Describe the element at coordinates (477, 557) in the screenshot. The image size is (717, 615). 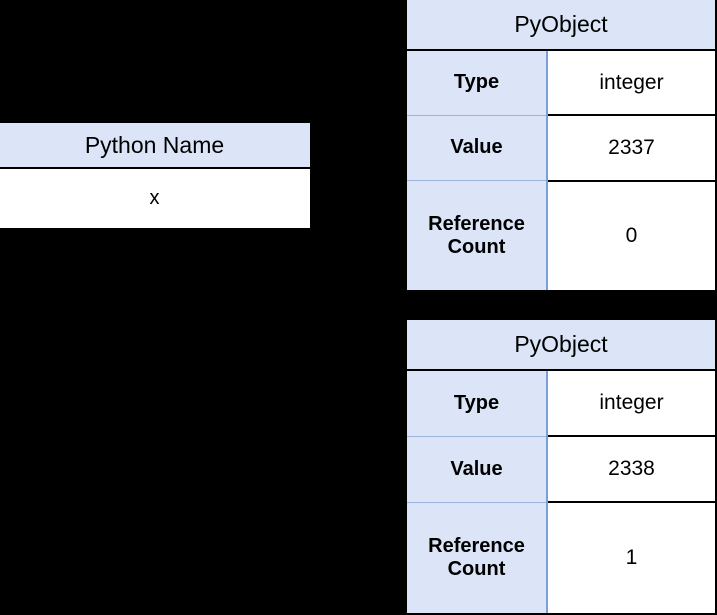
I see `pyobject-2-refcount-label: Reference Count` at that location.